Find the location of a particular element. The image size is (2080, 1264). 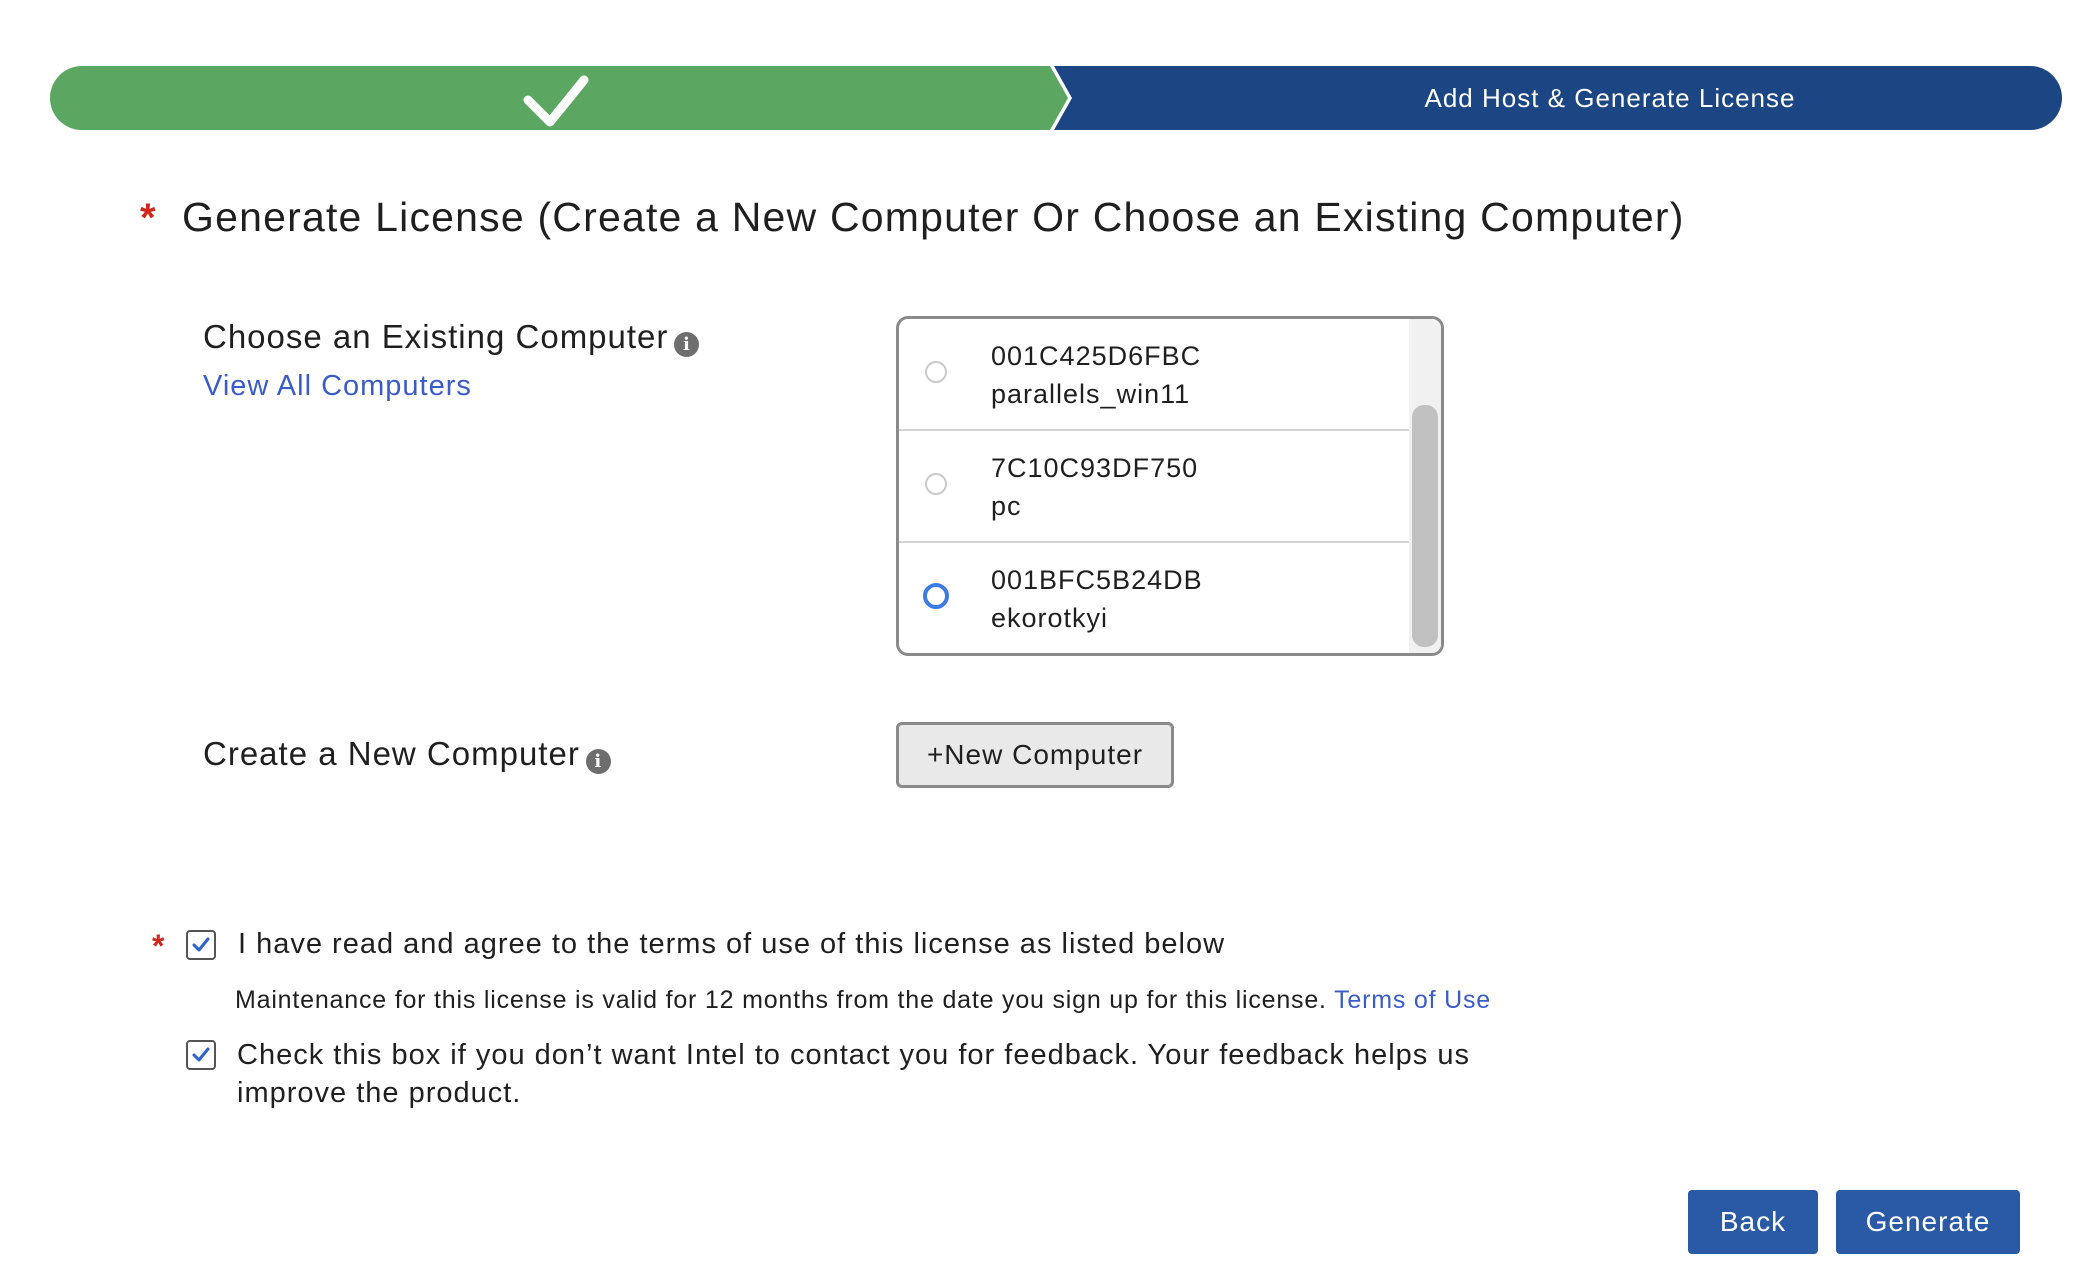

step-completed is located at coordinates (559, 98).